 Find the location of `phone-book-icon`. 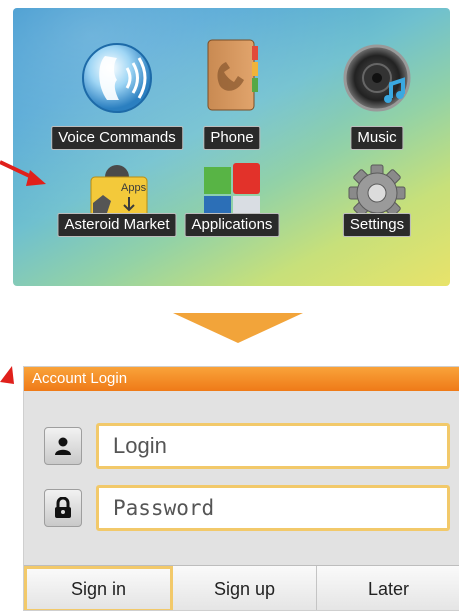

phone-book-icon is located at coordinates (232, 73).